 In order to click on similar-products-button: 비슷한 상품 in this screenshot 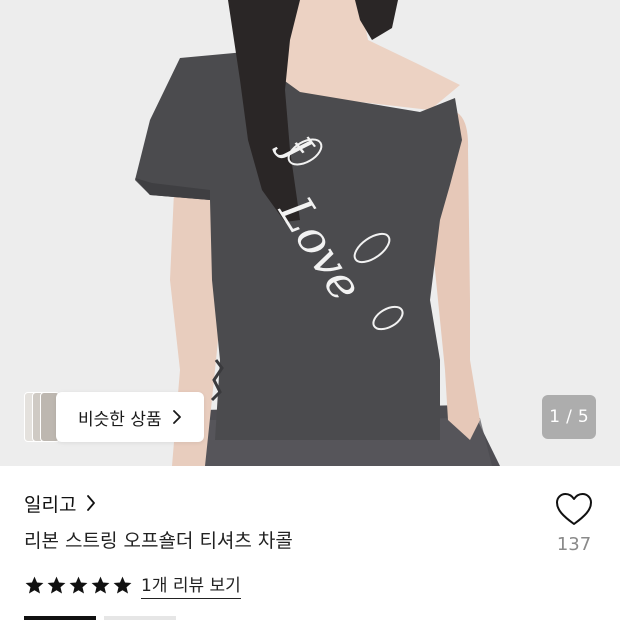, I will do `click(130, 417)`.